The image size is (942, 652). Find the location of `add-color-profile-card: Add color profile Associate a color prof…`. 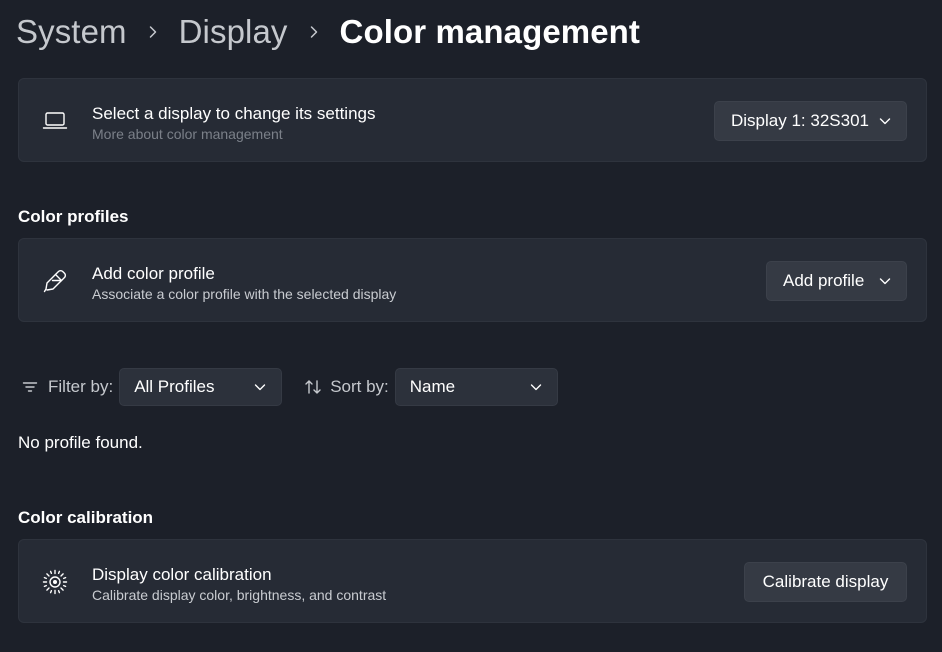

add-color-profile-card: Add color profile Associate a color prof… is located at coordinates (472, 280).